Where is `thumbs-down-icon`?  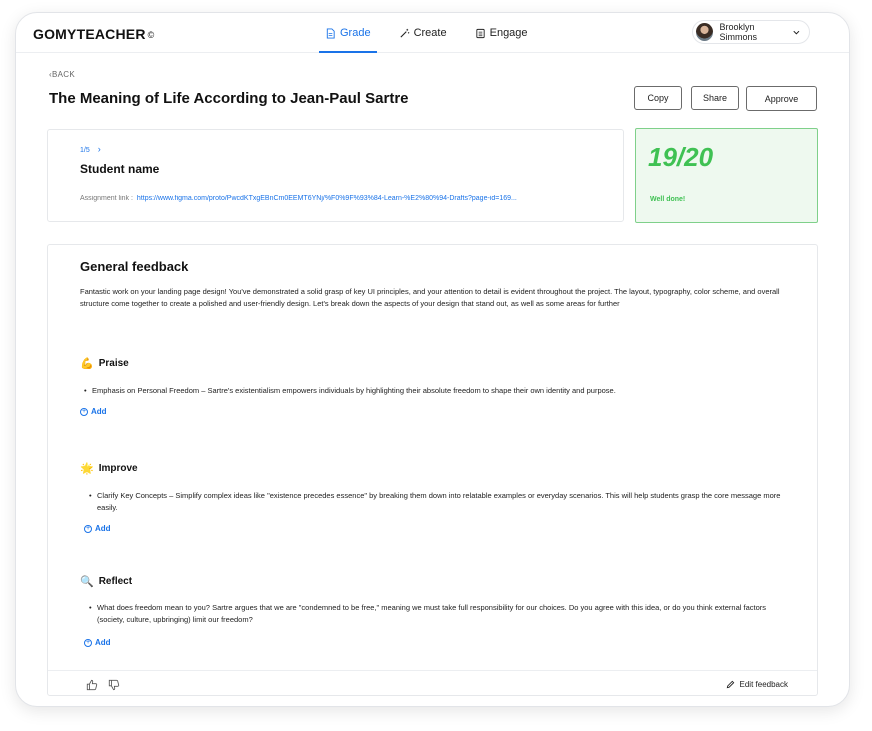
thumbs-down-icon is located at coordinates (114, 685).